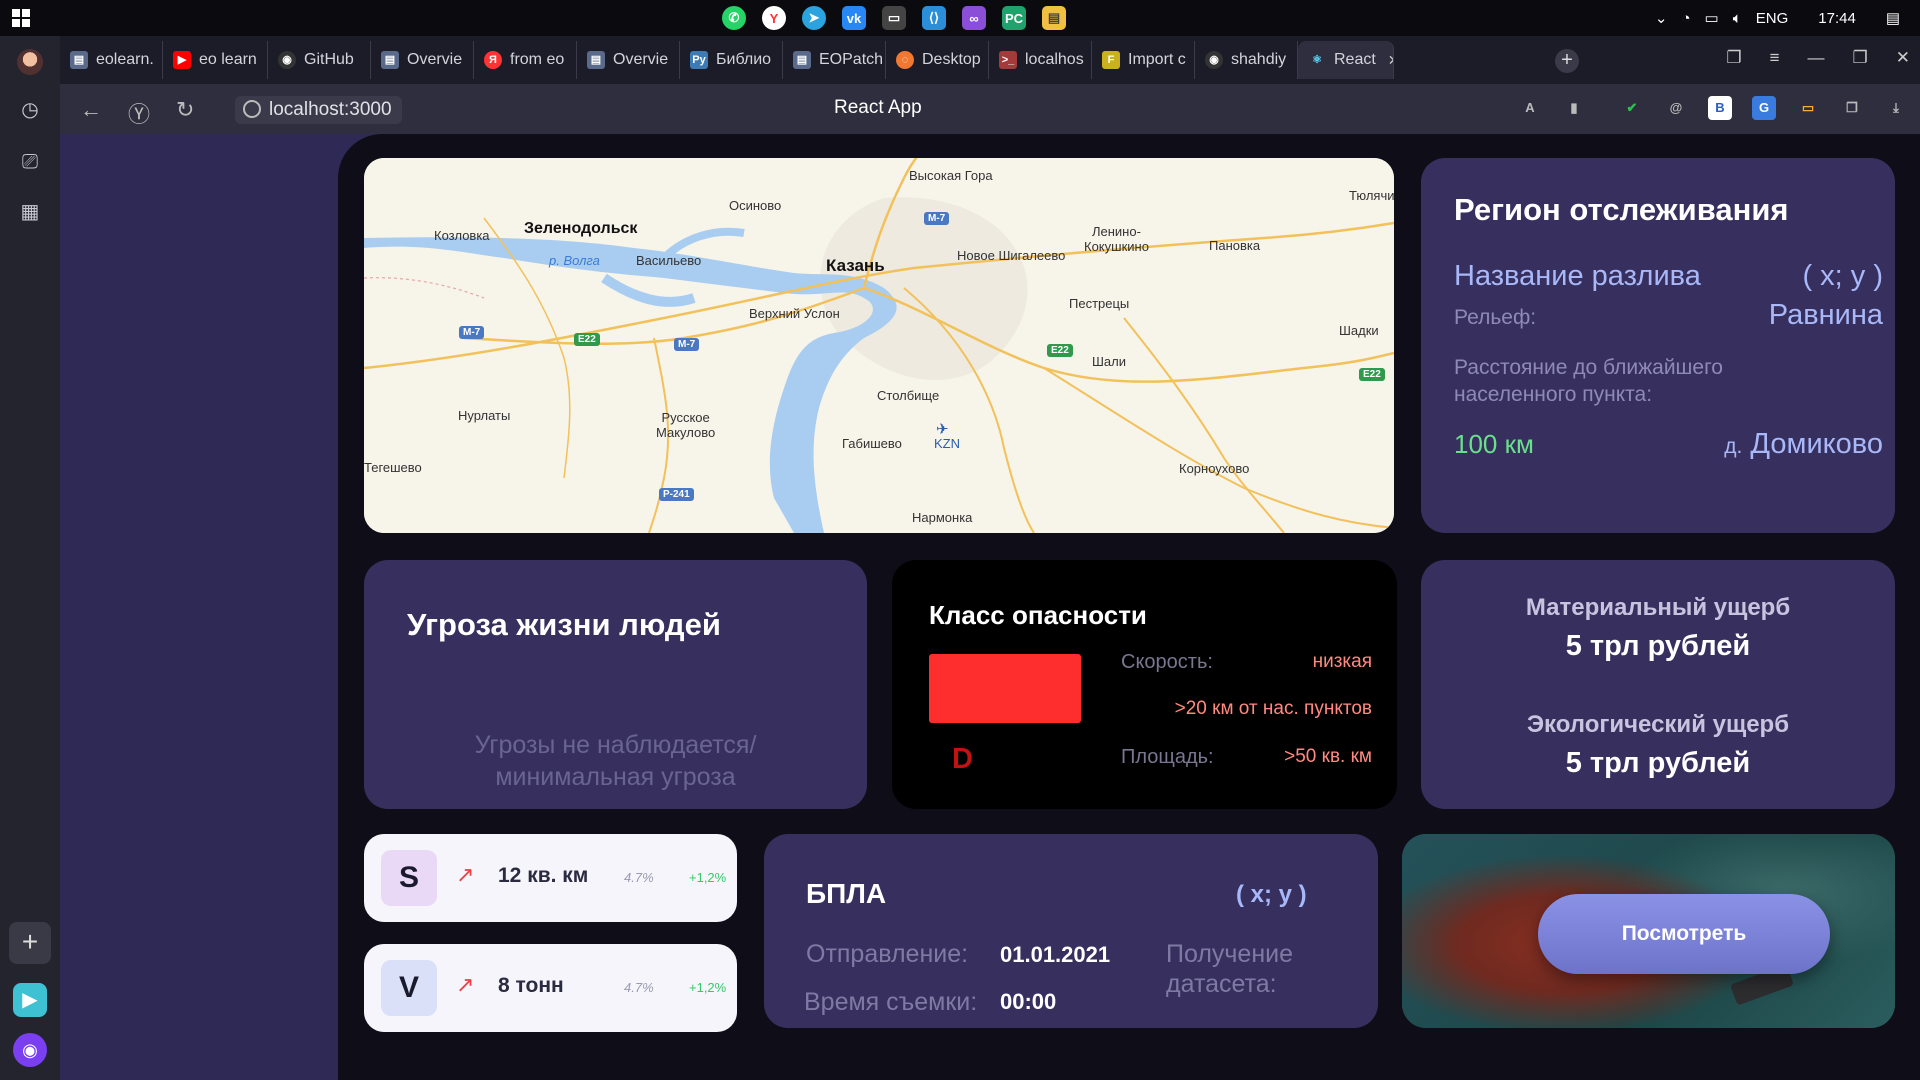  Describe the element at coordinates (30, 212) in the screenshot. I see `apps-grid-icon: ▦` at that location.